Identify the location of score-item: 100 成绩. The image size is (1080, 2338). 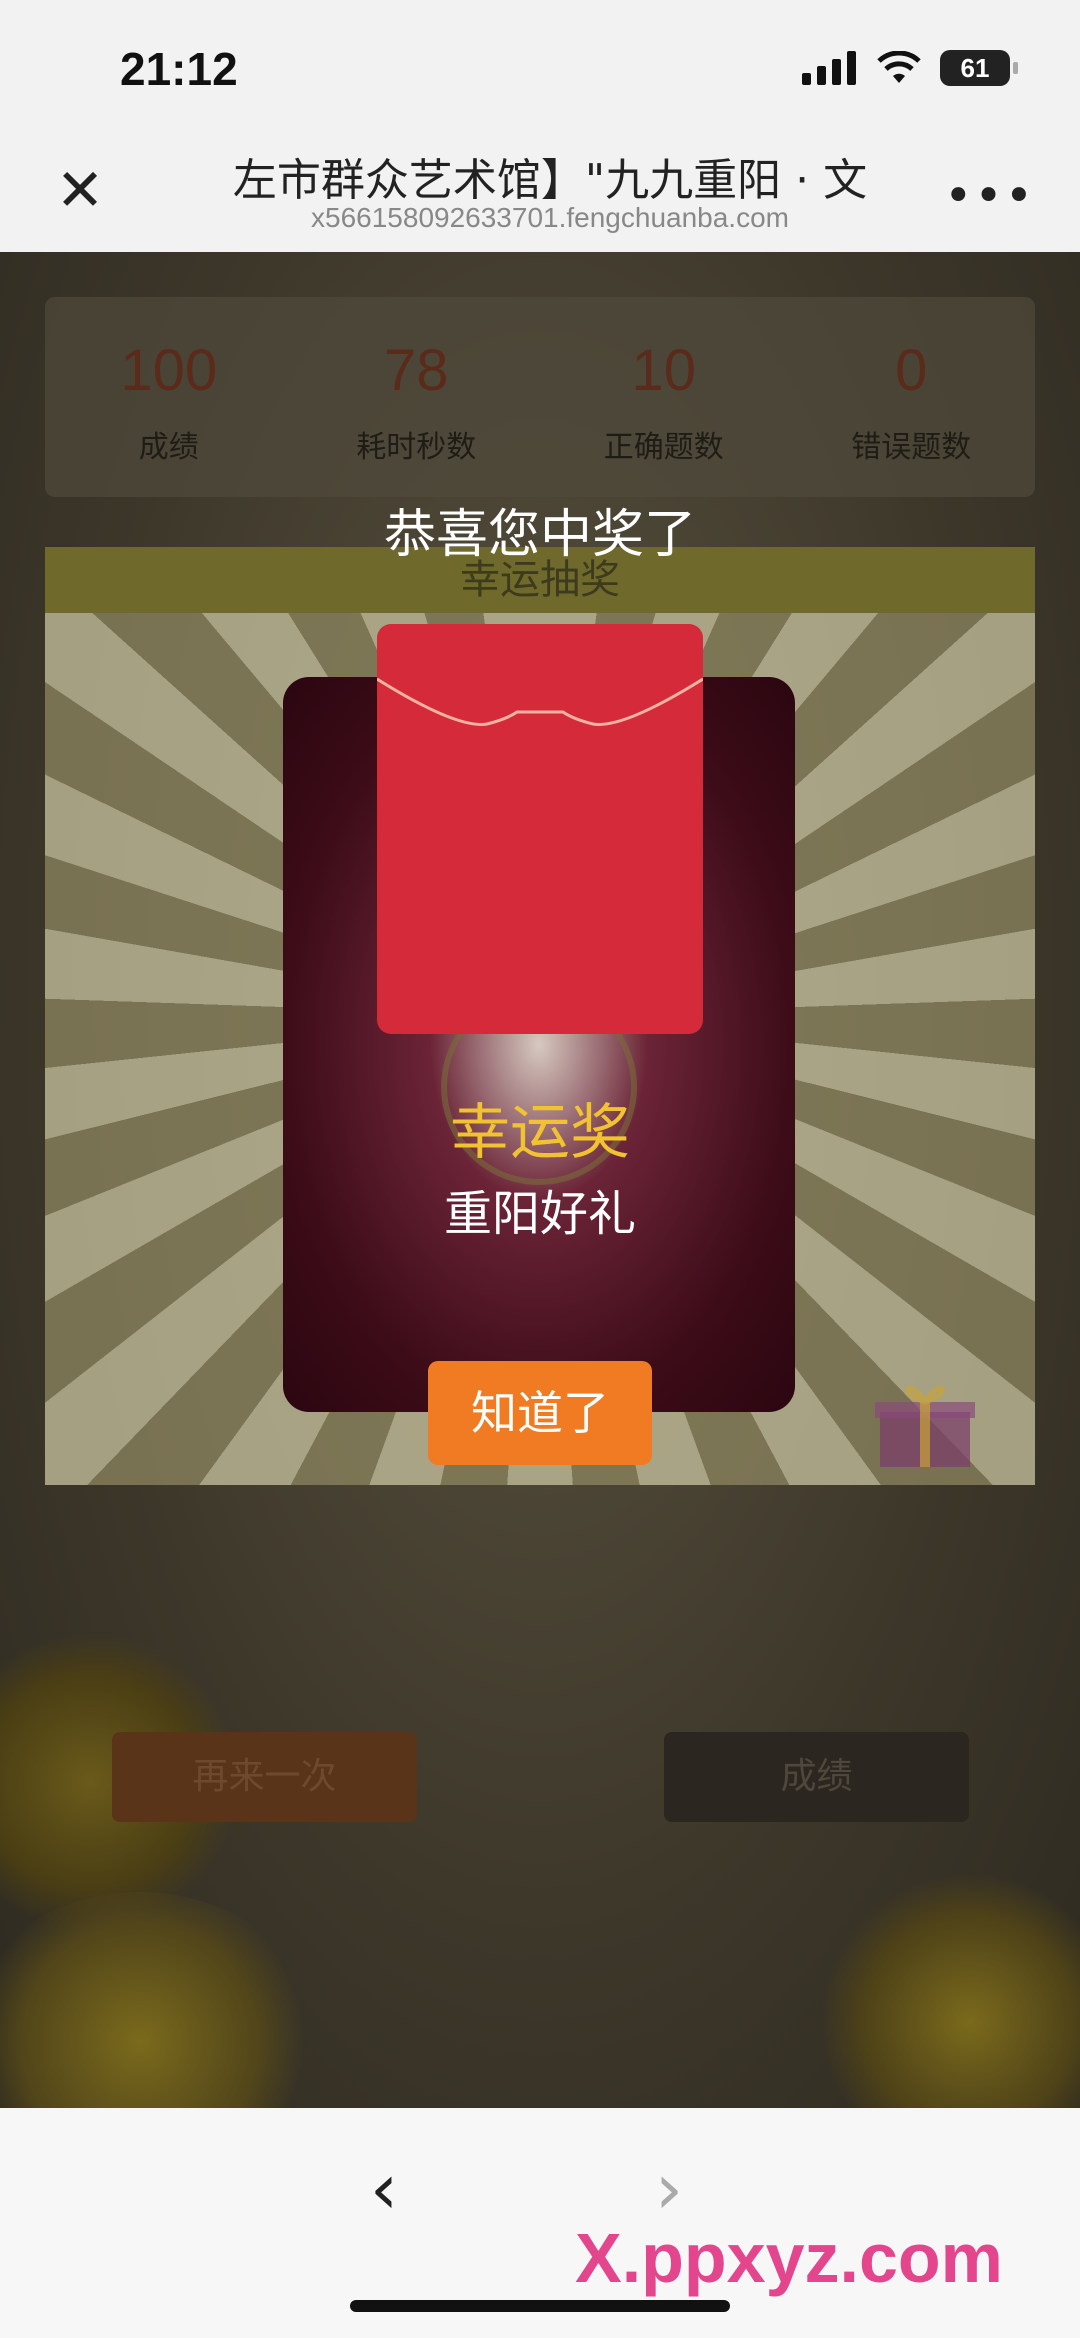
(169, 397).